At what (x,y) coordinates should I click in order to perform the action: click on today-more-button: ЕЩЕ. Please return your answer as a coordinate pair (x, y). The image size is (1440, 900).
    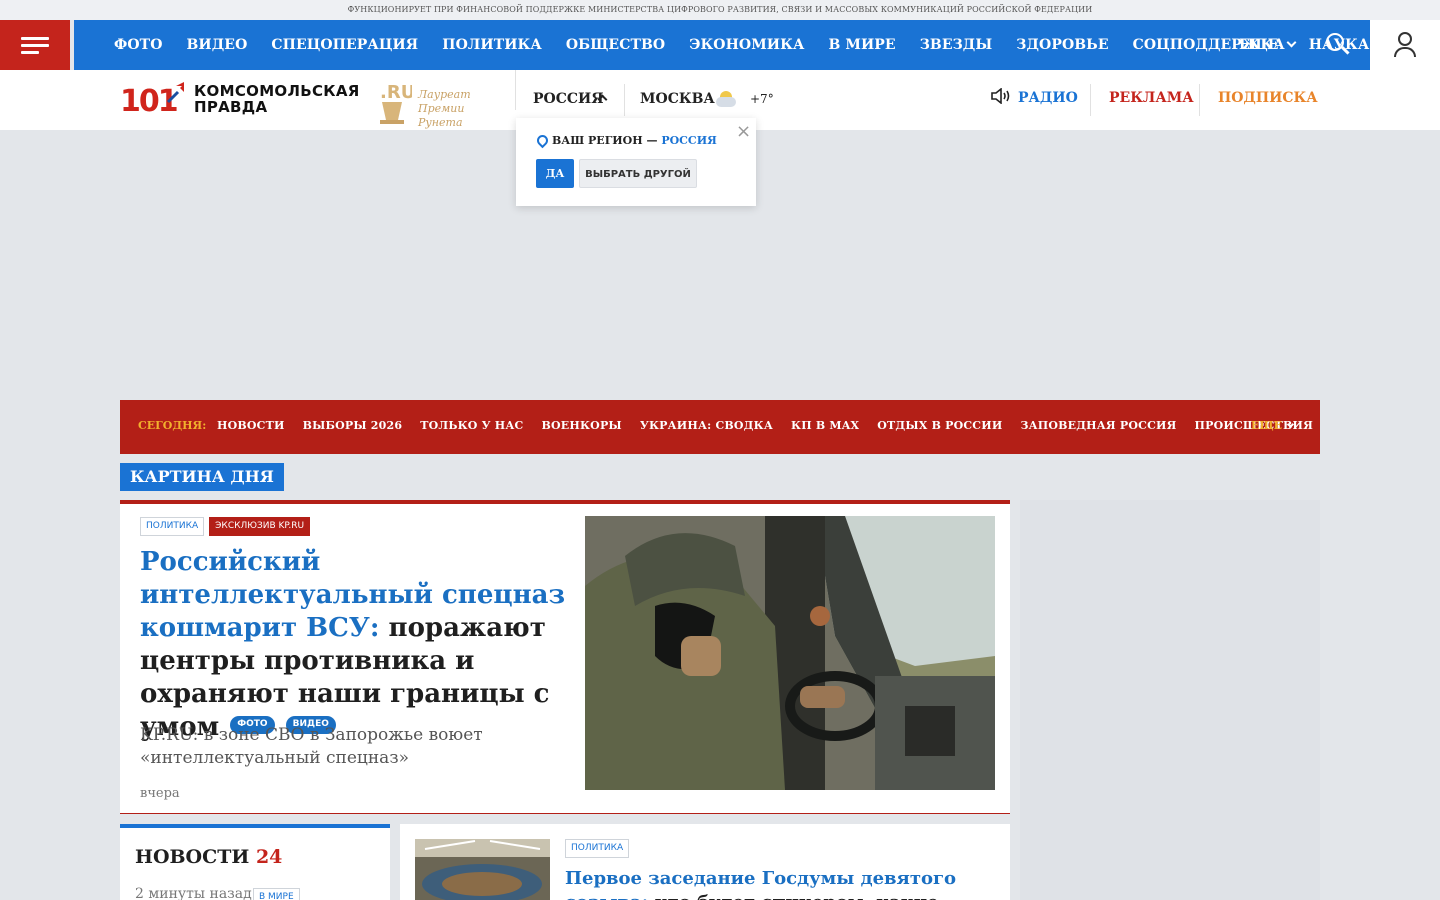
    Looking at the image, I should click on (1273, 425).